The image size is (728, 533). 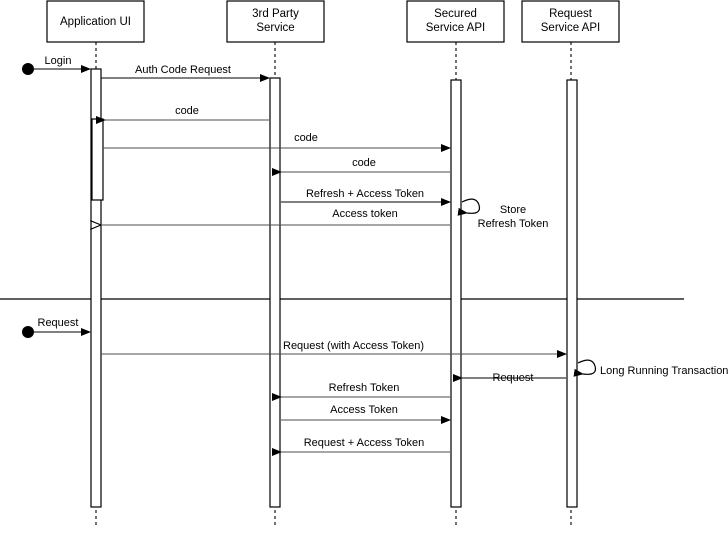 What do you see at coordinates (95, 22) in the screenshot?
I see `participant-label-app-ui: Application UI` at bounding box center [95, 22].